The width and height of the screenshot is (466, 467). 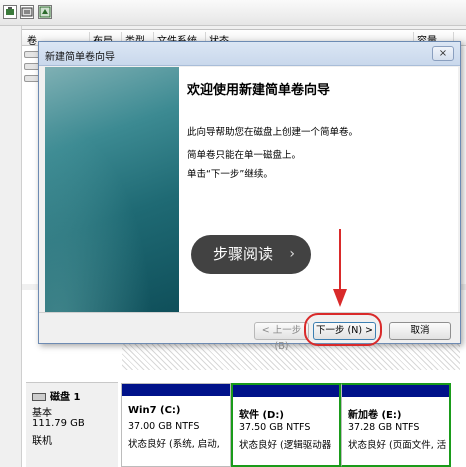 What do you see at coordinates (27, 12) in the screenshot?
I see `properties-icon` at bounding box center [27, 12].